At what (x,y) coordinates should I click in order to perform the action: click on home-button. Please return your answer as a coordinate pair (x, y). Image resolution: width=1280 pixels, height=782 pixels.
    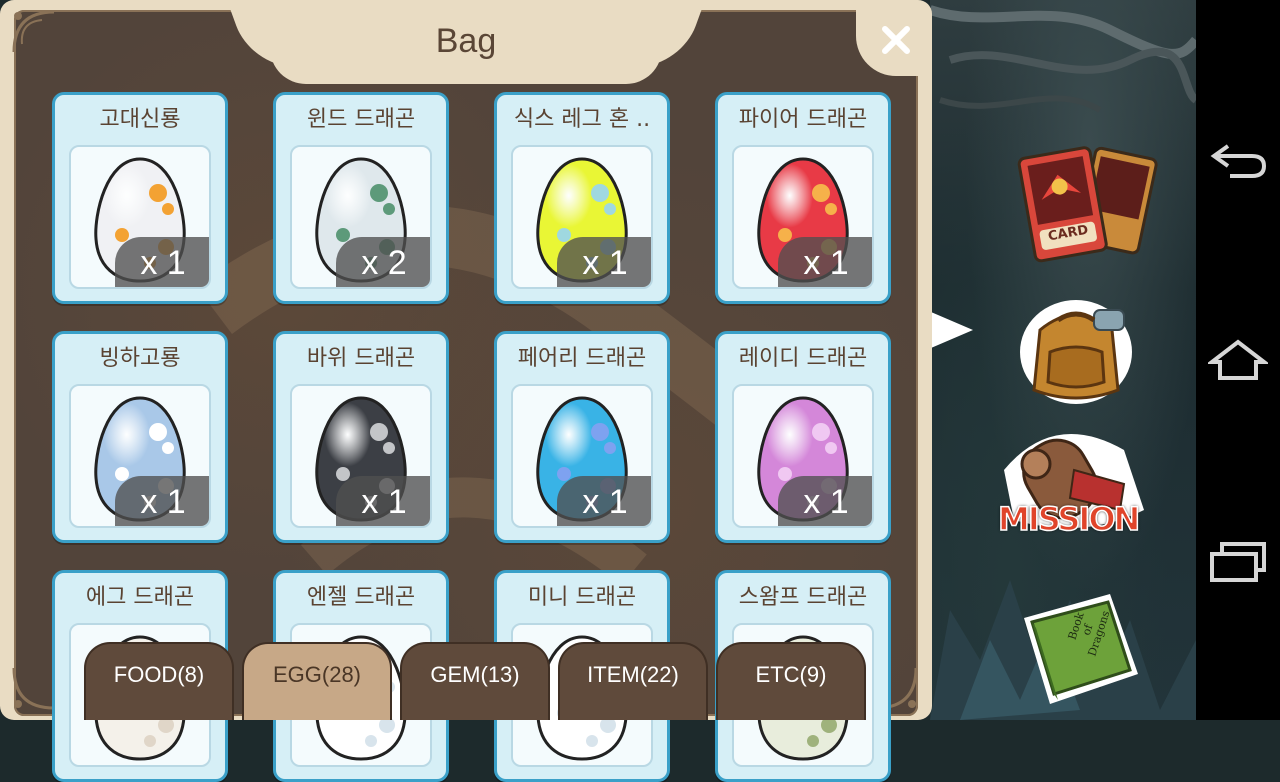
    Looking at the image, I should click on (1238, 360).